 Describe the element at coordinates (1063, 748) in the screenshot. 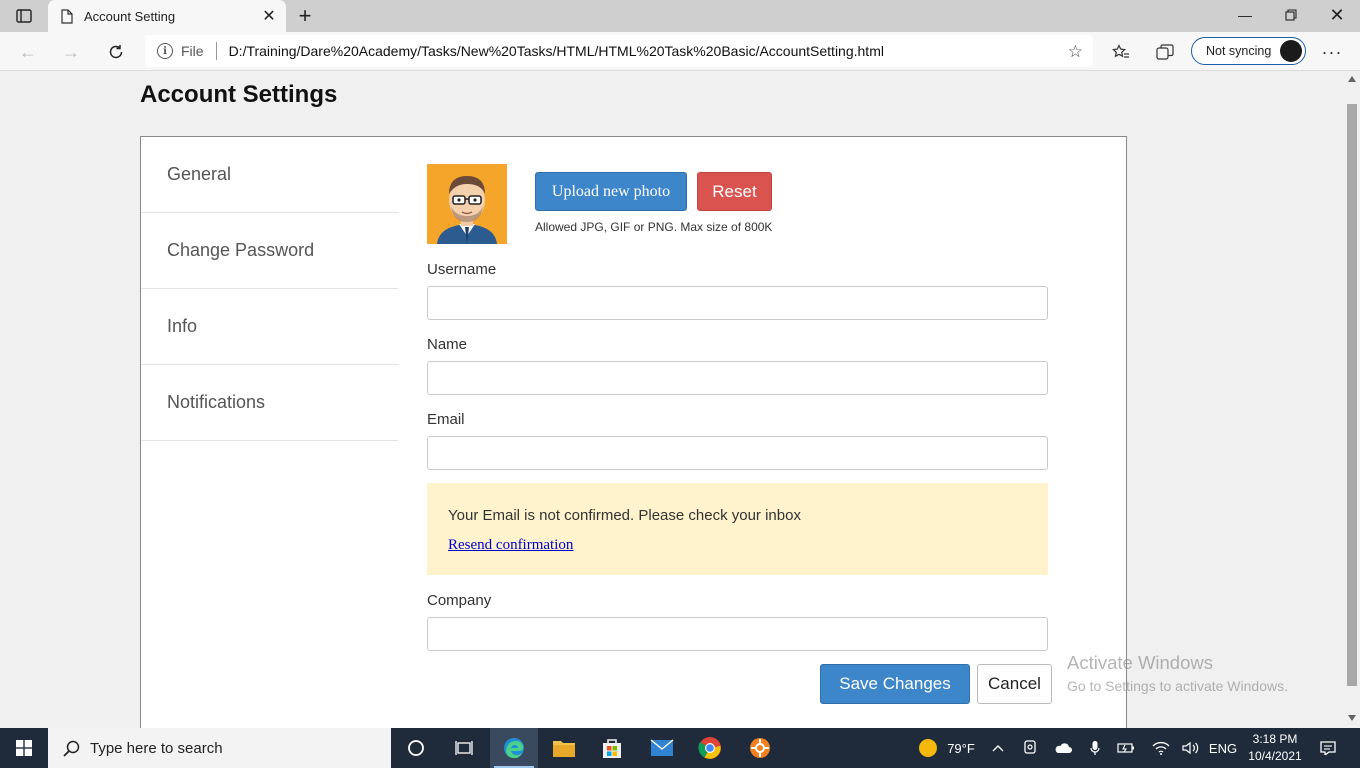

I see `onedrive-icon` at that location.